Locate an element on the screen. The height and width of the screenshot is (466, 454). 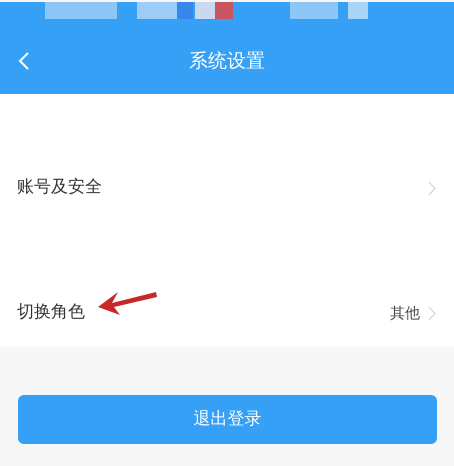
back-icon is located at coordinates (24, 61).